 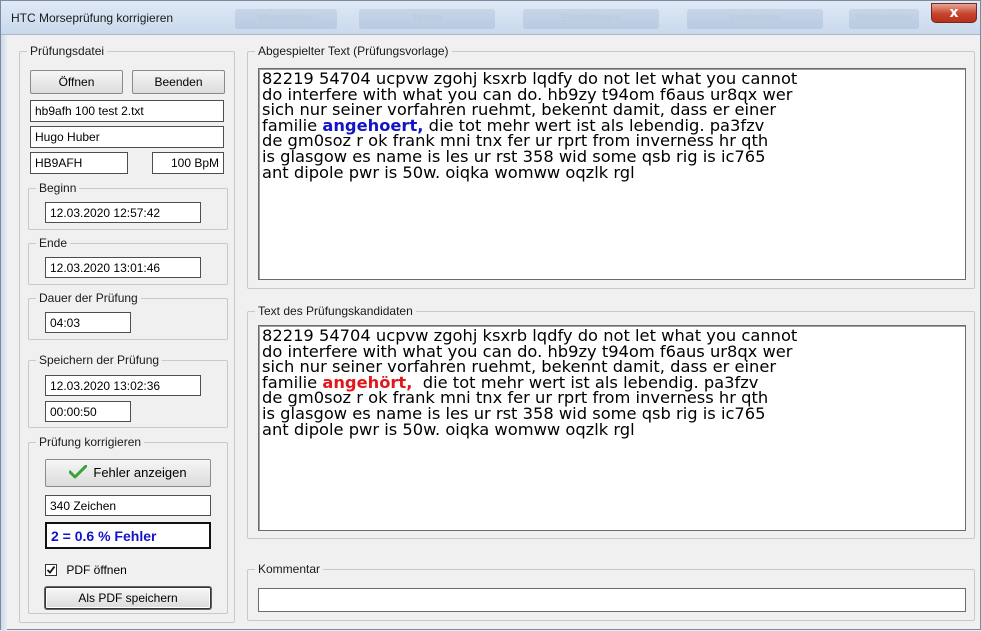 What do you see at coordinates (96, 569) in the screenshot?
I see `pdf-open-label: PDF öffnen` at bounding box center [96, 569].